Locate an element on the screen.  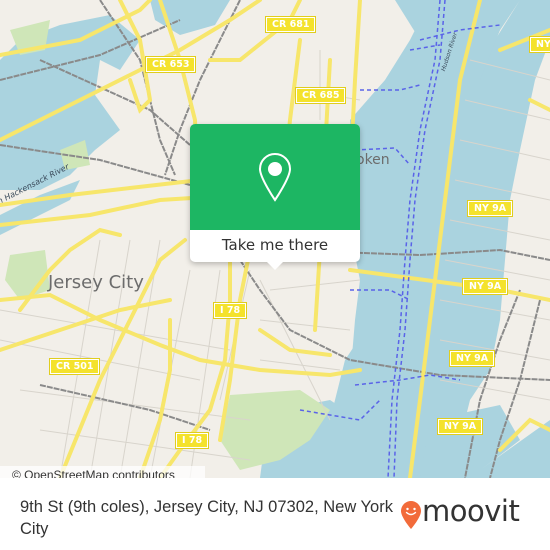
moovit-pin-icon is located at coordinates (411, 515).